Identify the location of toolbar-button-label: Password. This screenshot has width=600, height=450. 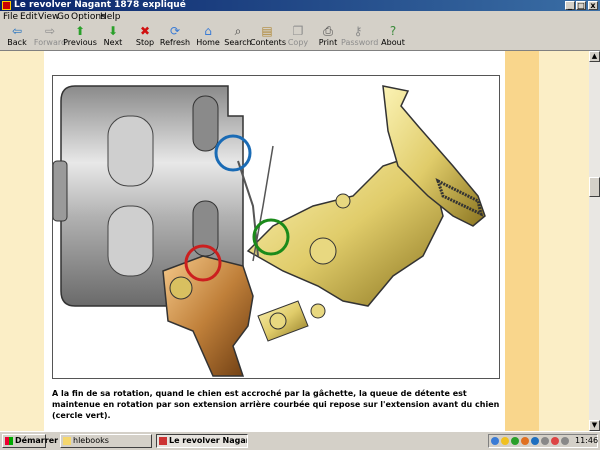
(360, 42).